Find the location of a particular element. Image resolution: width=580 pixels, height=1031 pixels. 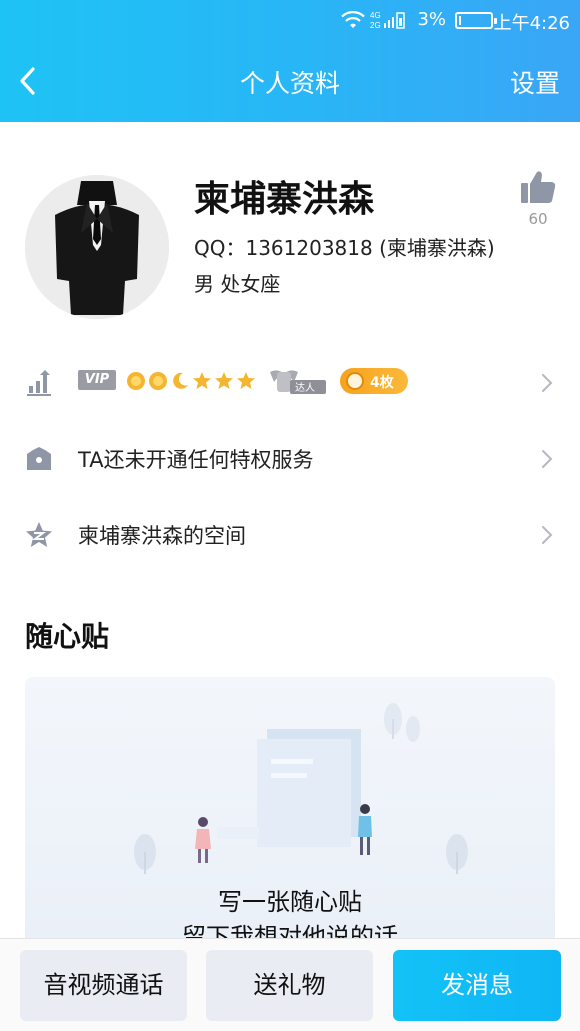

navigation-bar: 个人资料 设置 is located at coordinates (290, 81).